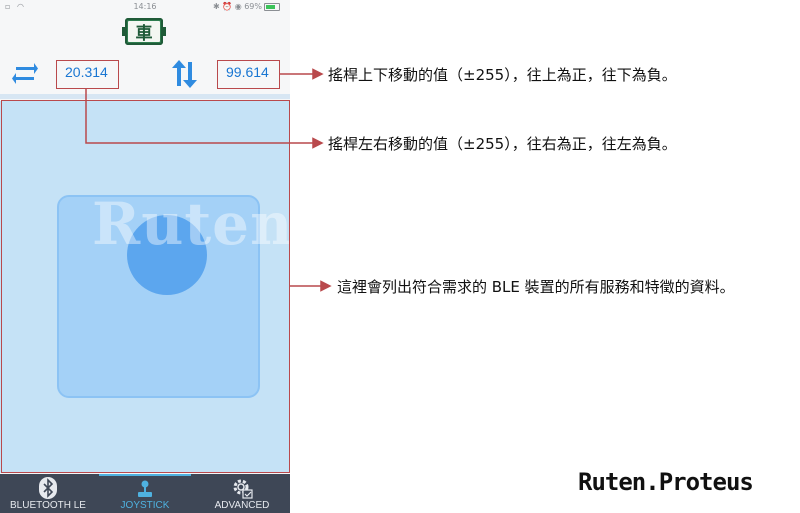  What do you see at coordinates (536, 287) in the screenshot?
I see `area-annotation: 這裡會列出符合需求的 BLE 裝置的所有服務和特徵的資料。` at bounding box center [536, 287].